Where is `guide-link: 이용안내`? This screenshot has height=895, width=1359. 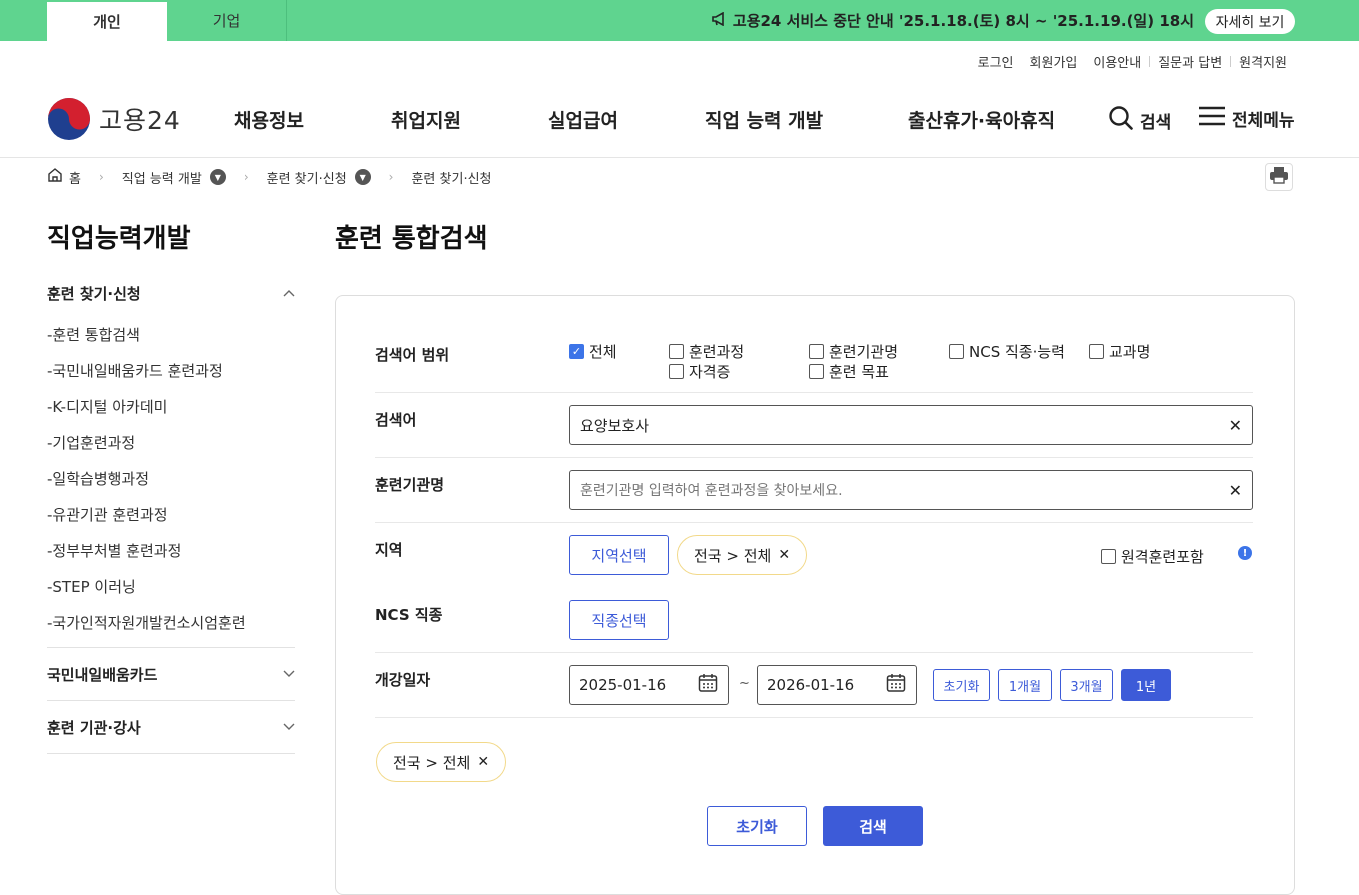 guide-link: 이용안내 is located at coordinates (1117, 61).